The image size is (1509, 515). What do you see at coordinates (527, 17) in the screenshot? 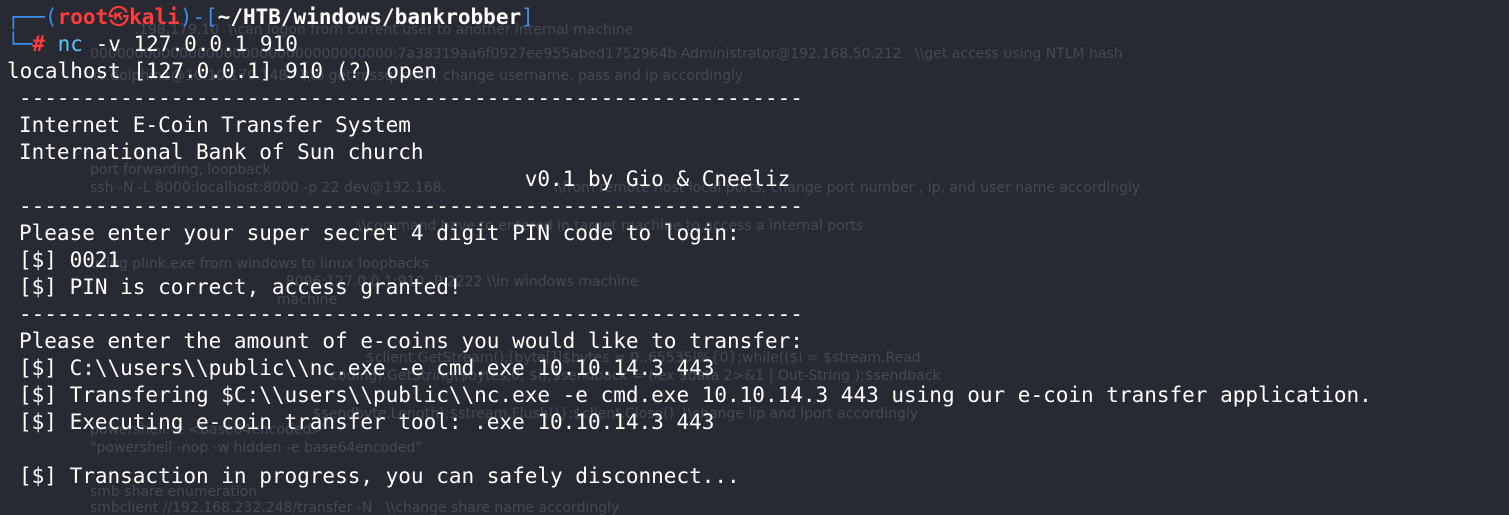
I see `prompt-bracket-end: ]` at bounding box center [527, 17].